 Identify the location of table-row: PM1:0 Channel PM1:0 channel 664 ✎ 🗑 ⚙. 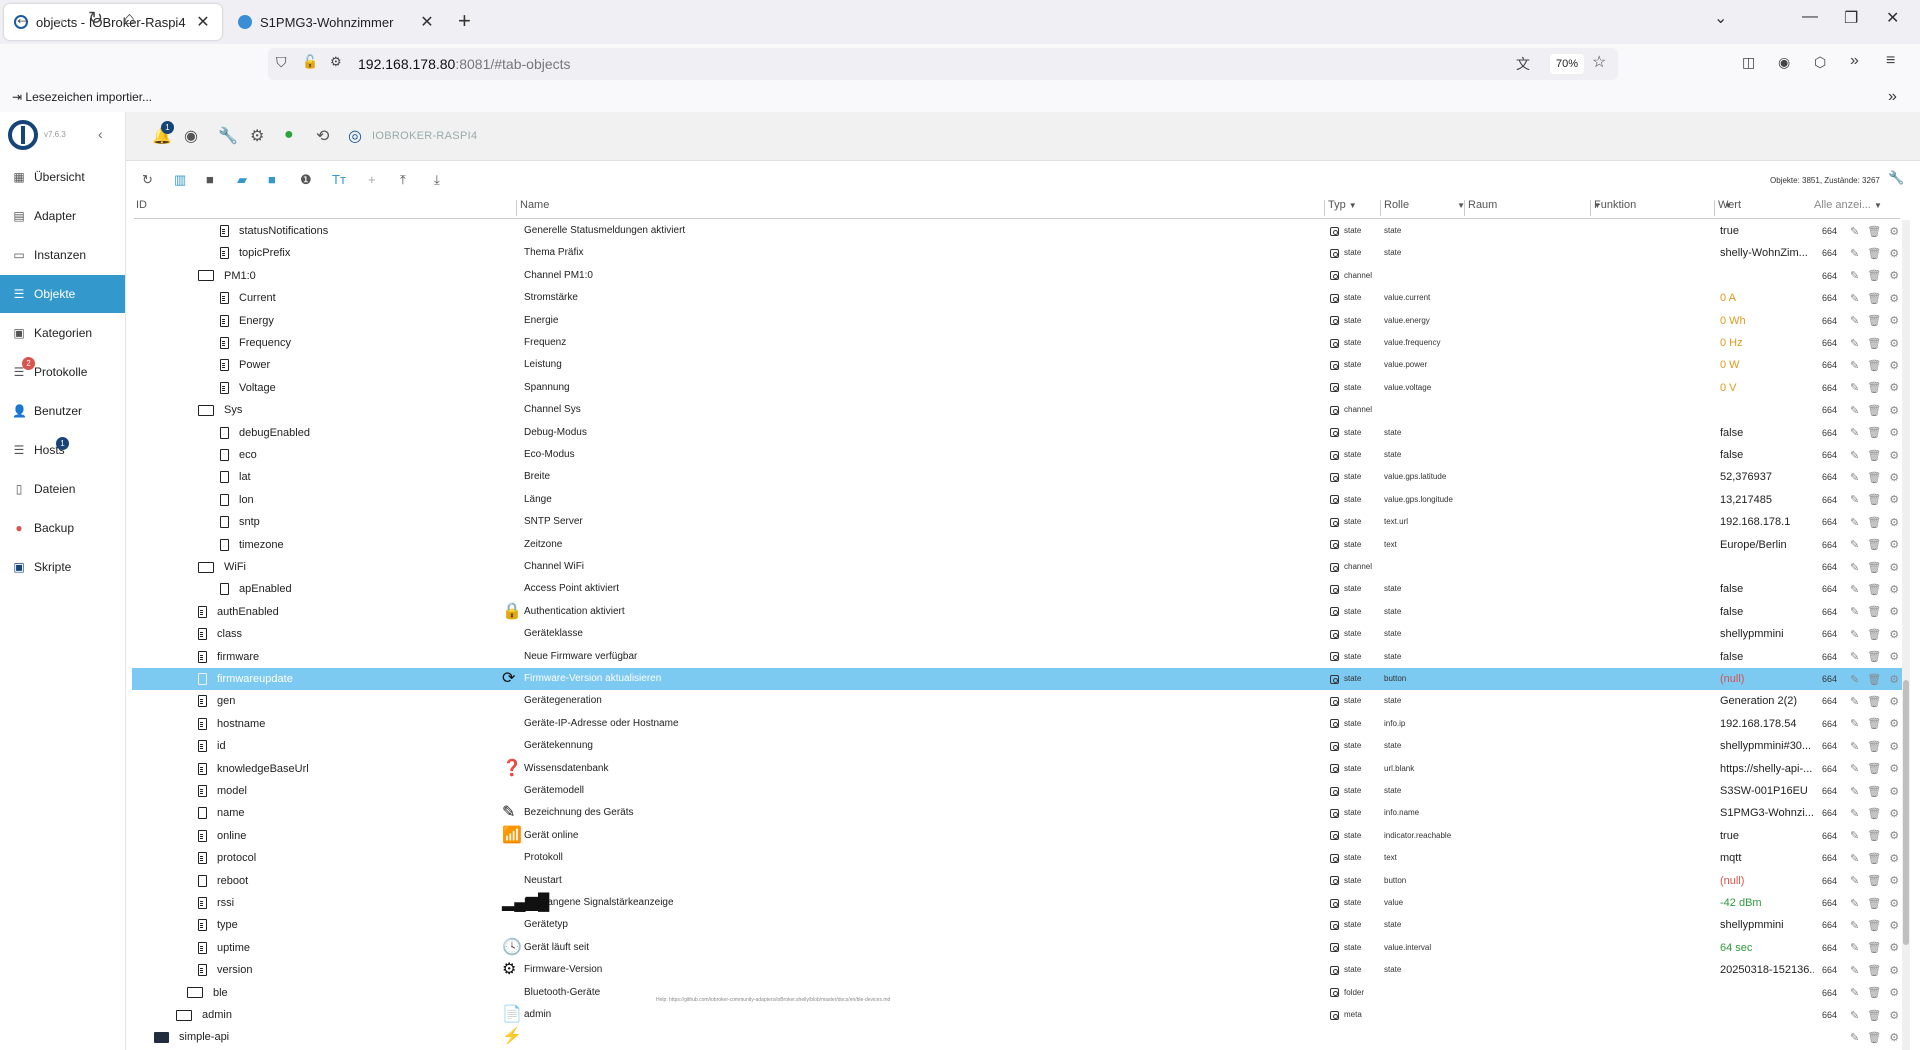
(1018, 276).